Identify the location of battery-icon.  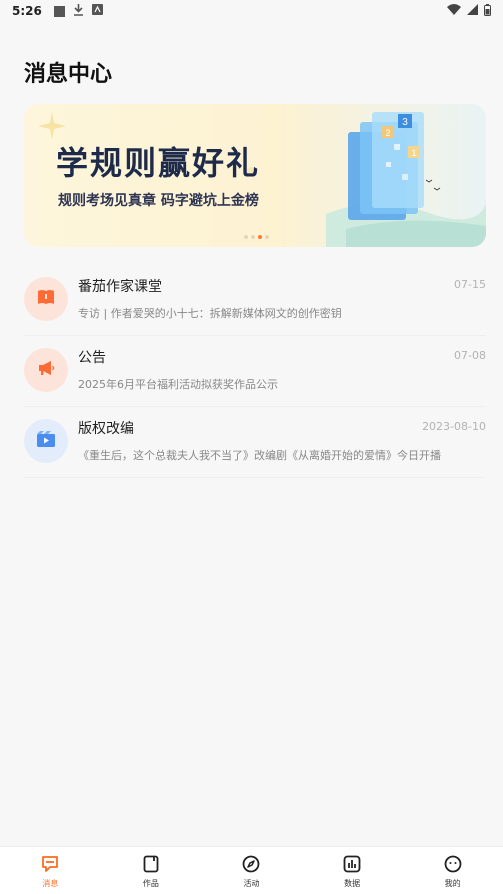
(487, 11).